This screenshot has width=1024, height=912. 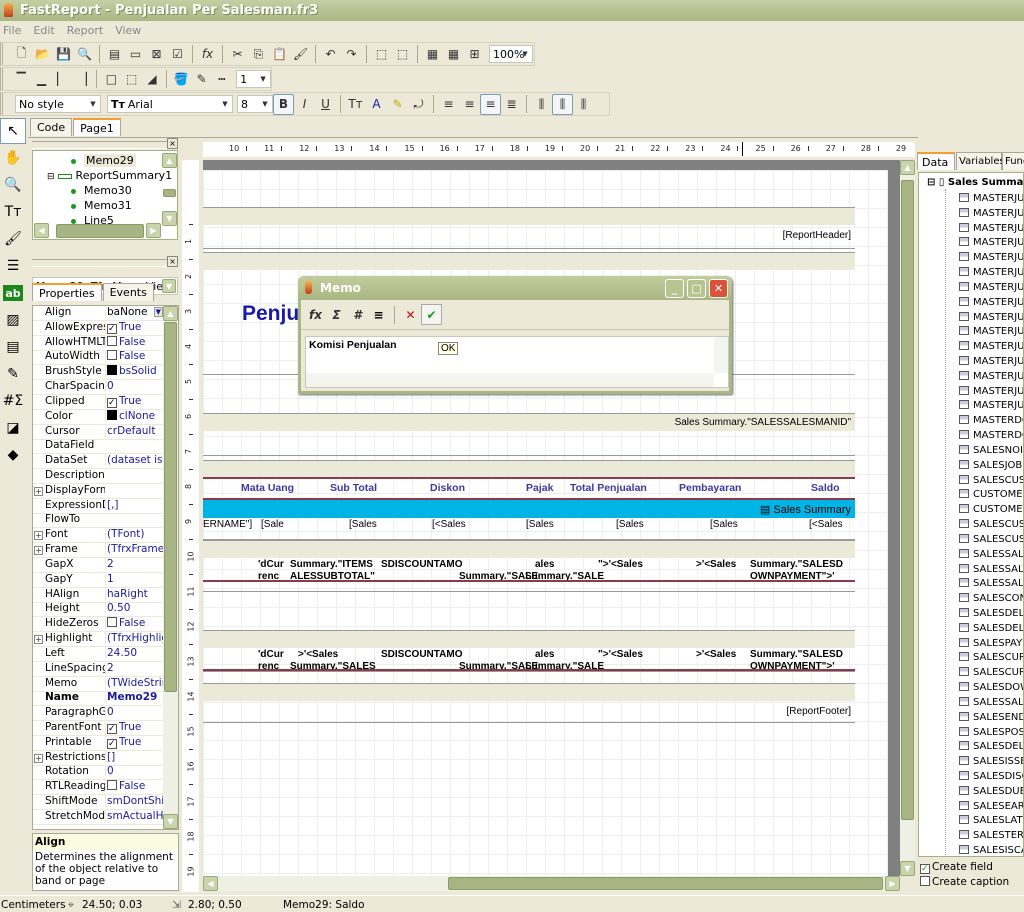 What do you see at coordinates (13, 455) in the screenshot?
I see `more-objects-icon: ◆` at bounding box center [13, 455].